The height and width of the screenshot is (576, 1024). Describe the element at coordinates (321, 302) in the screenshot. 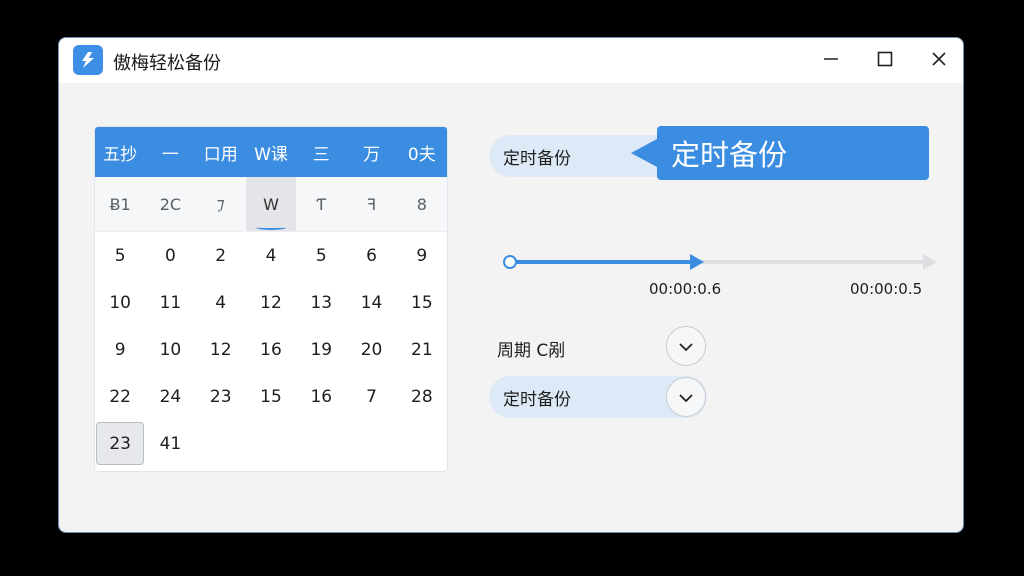

I see `calendar-day: 13` at that location.